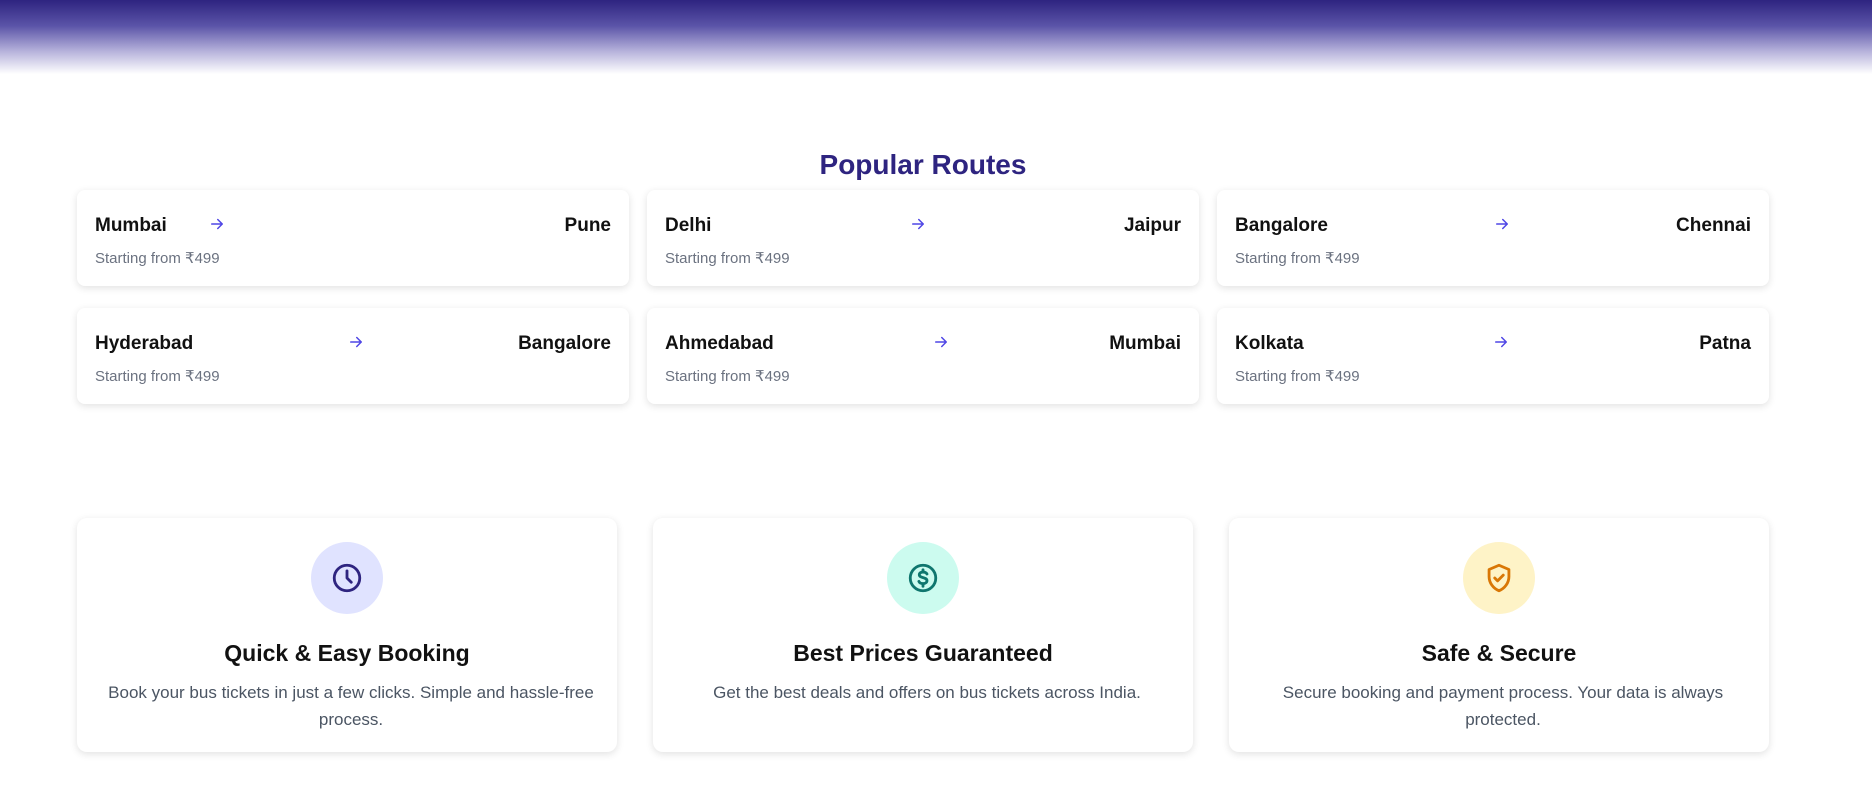 This screenshot has height=795, width=1872. I want to click on route-card-delhi-jaipur: Delhi Jaipur Starting from ₹499, so click(923, 238).